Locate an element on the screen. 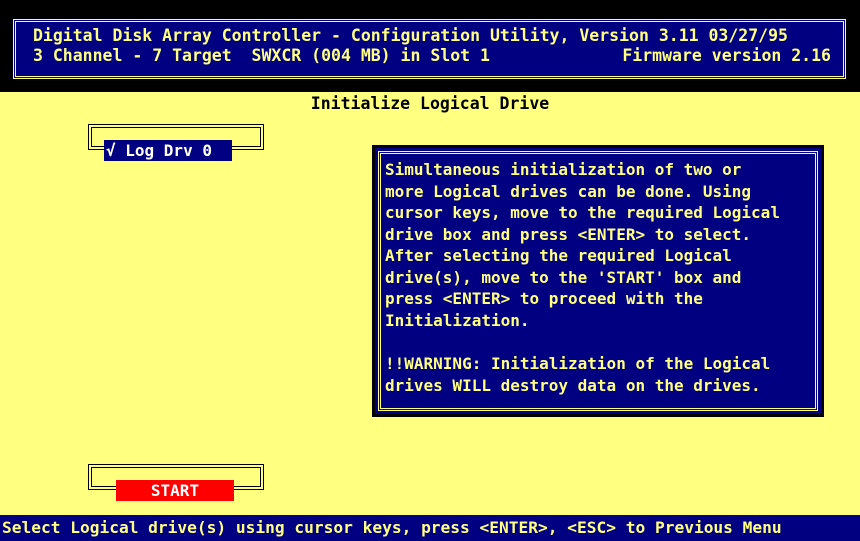 Image resolution: width=860 pixels, height=541 pixels. help-line: drive(s), move to the 'START' box and is located at coordinates (563, 277).